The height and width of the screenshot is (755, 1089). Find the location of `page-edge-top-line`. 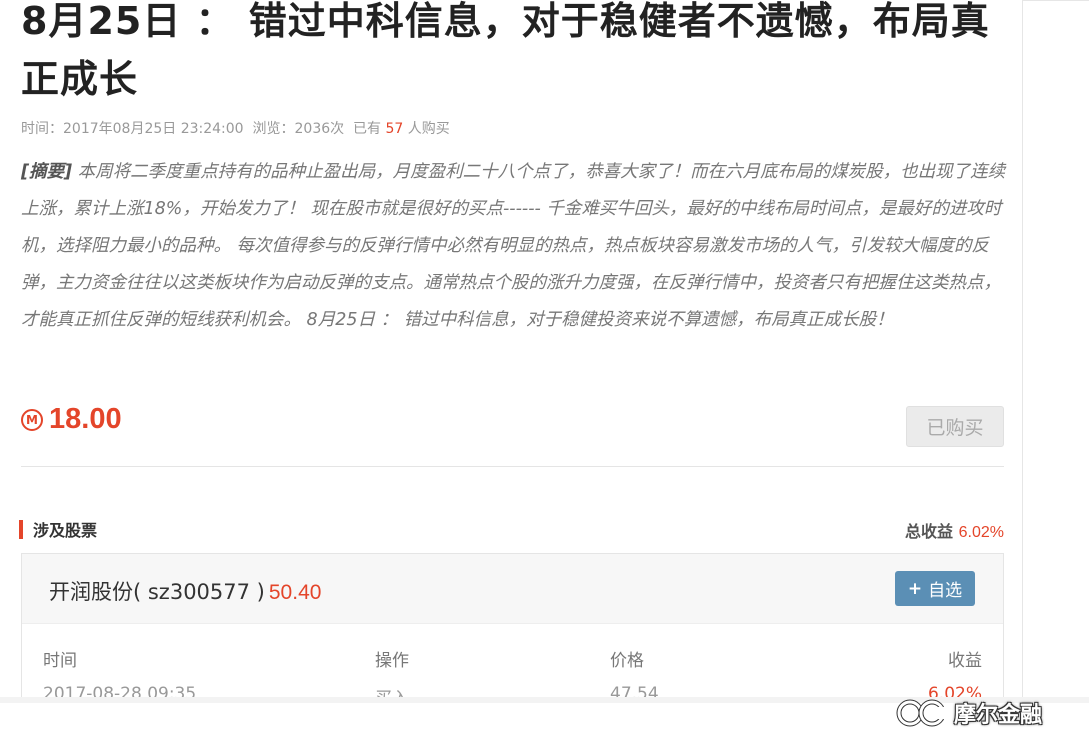

page-edge-top-line is located at coordinates (1055, 0).